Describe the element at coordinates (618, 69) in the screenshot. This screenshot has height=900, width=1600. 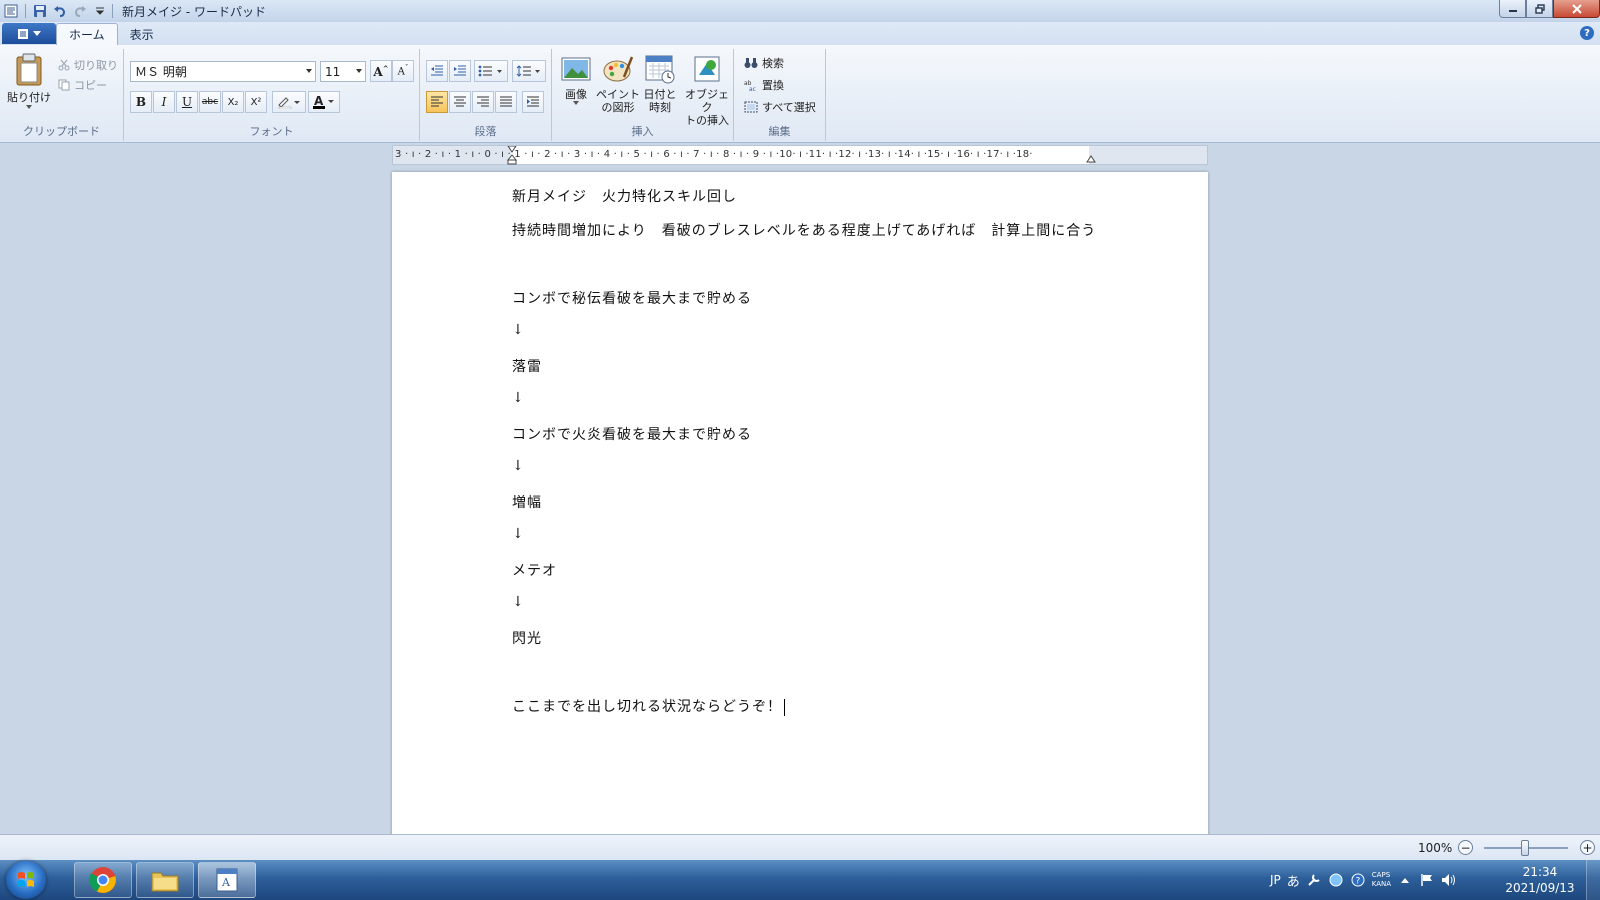
I see `paint-palette-icon` at that location.